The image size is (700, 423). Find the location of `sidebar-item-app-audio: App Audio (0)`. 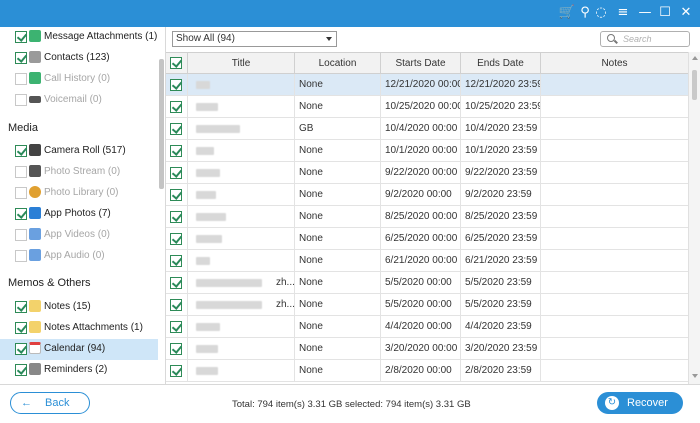

sidebar-item-app-audio: App Audio (0) is located at coordinates (79, 256).